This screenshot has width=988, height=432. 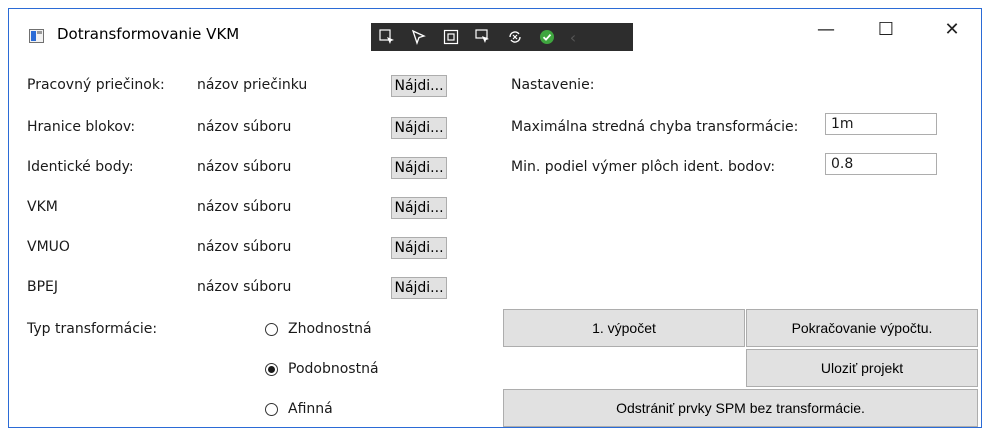 I want to click on window-title: Dotransformovanie VKM, so click(x=148, y=34).